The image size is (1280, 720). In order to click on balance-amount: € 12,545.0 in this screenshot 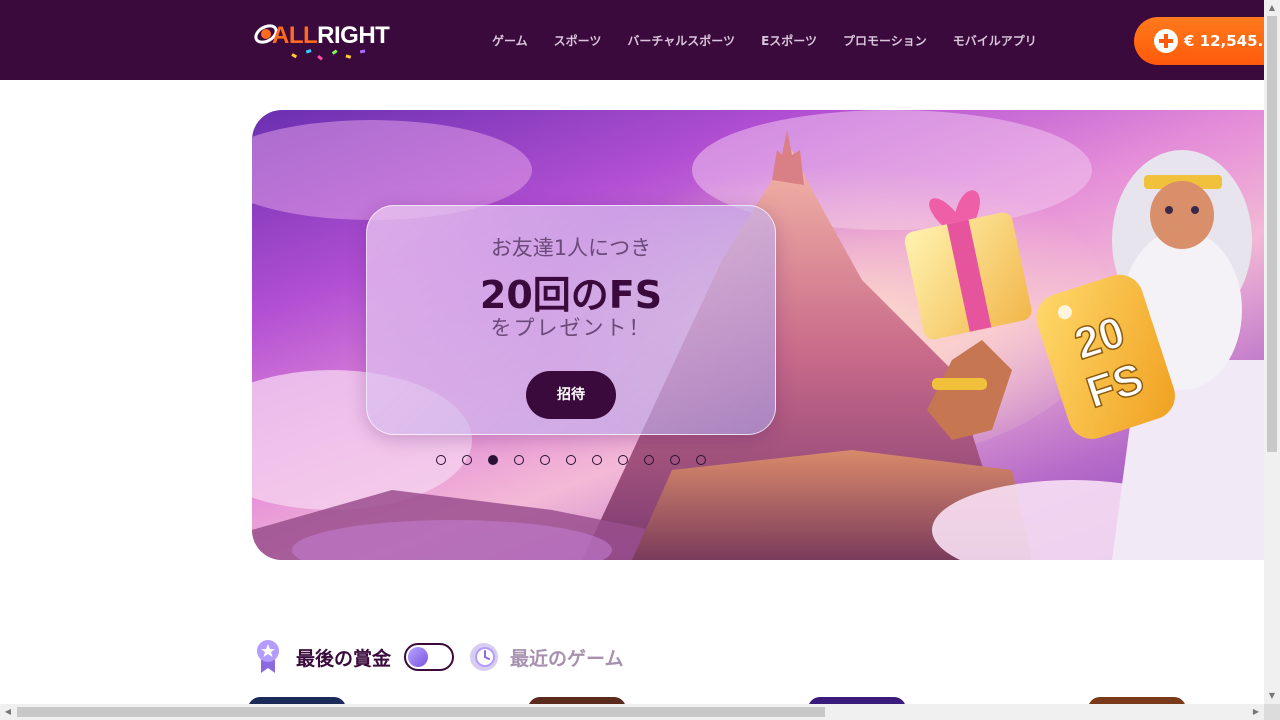, I will do `click(1229, 41)`.